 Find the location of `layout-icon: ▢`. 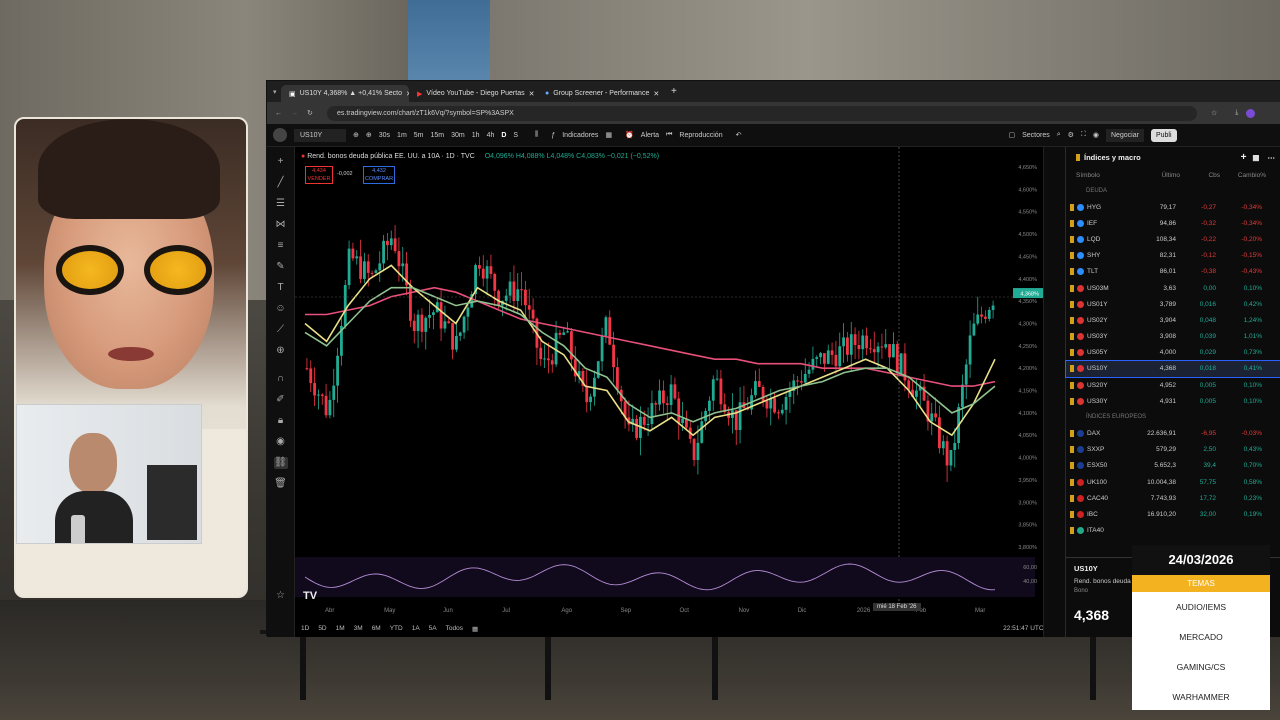

layout-icon: ▢ is located at coordinates (1011, 135).